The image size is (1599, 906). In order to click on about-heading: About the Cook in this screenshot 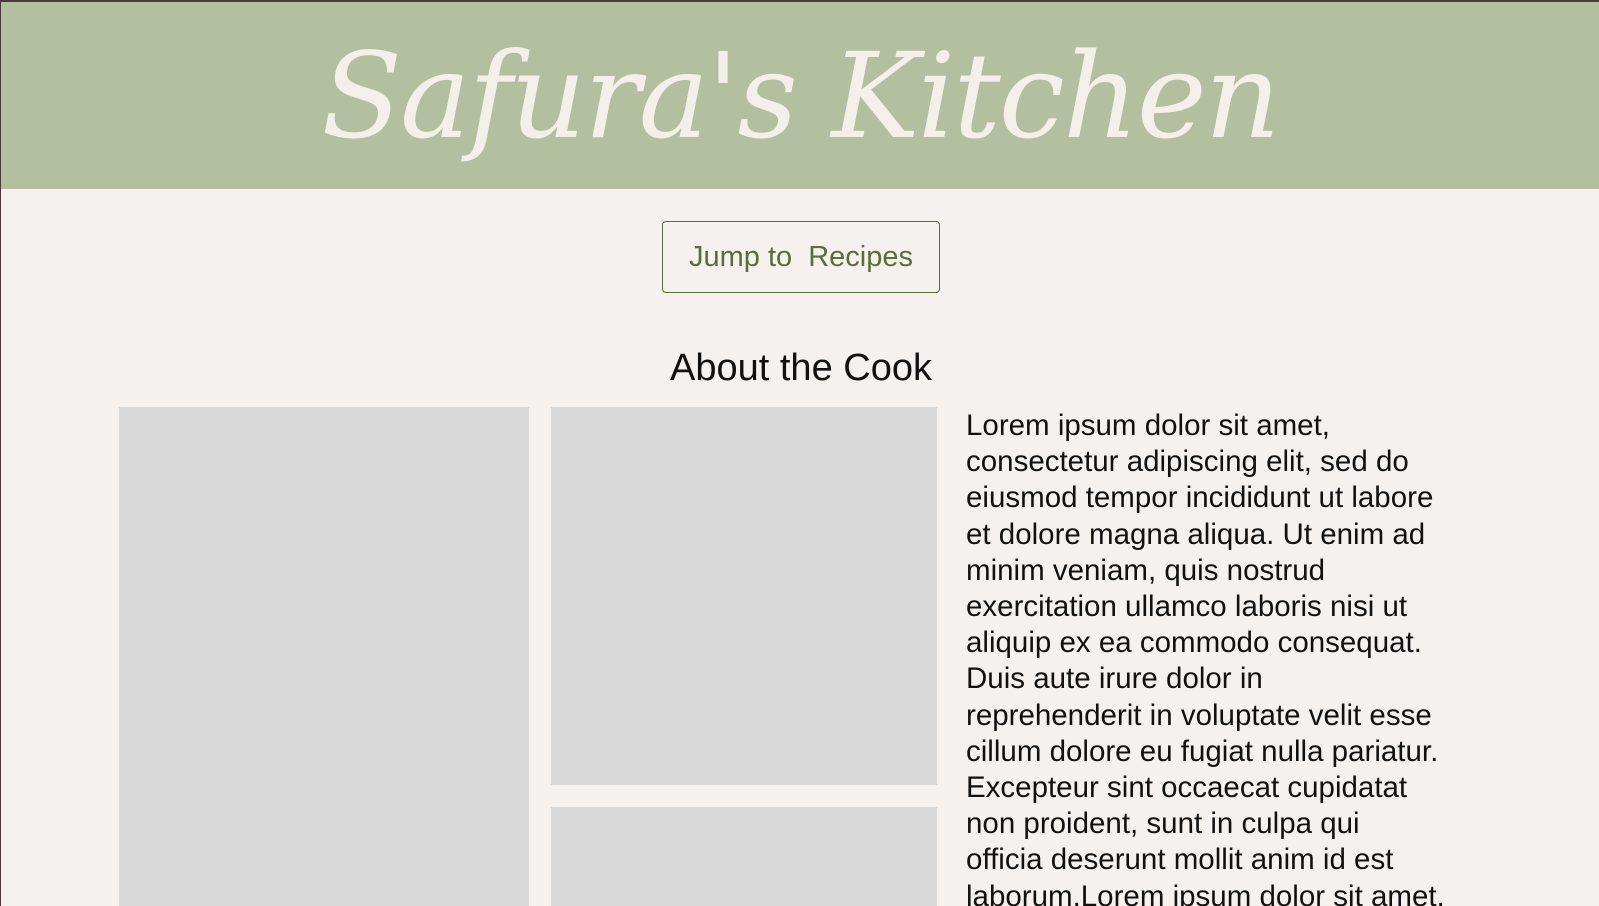, I will do `click(801, 368)`.